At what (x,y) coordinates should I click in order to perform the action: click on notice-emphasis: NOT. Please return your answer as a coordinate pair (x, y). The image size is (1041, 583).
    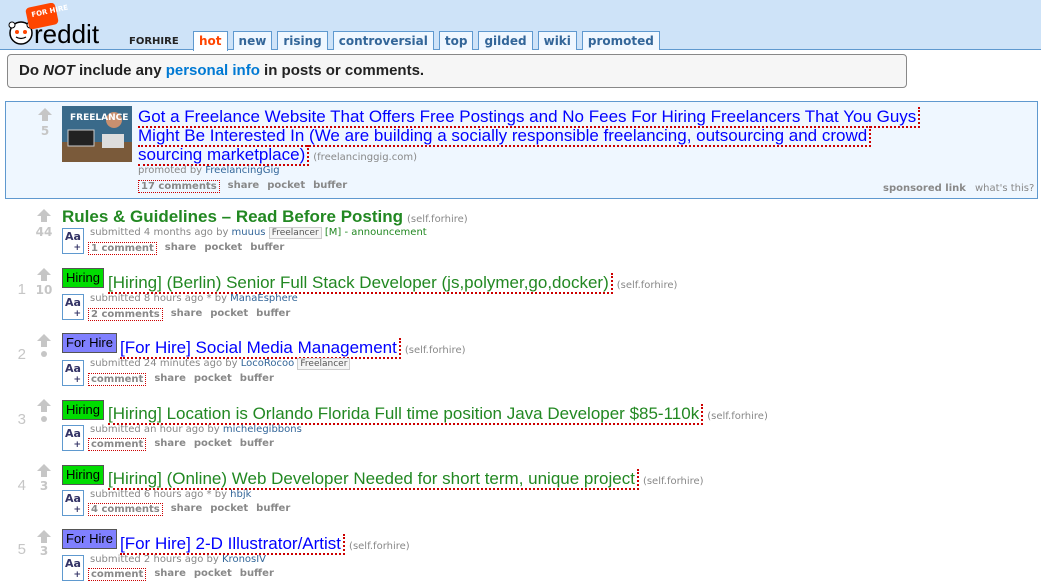
    Looking at the image, I should click on (59, 70).